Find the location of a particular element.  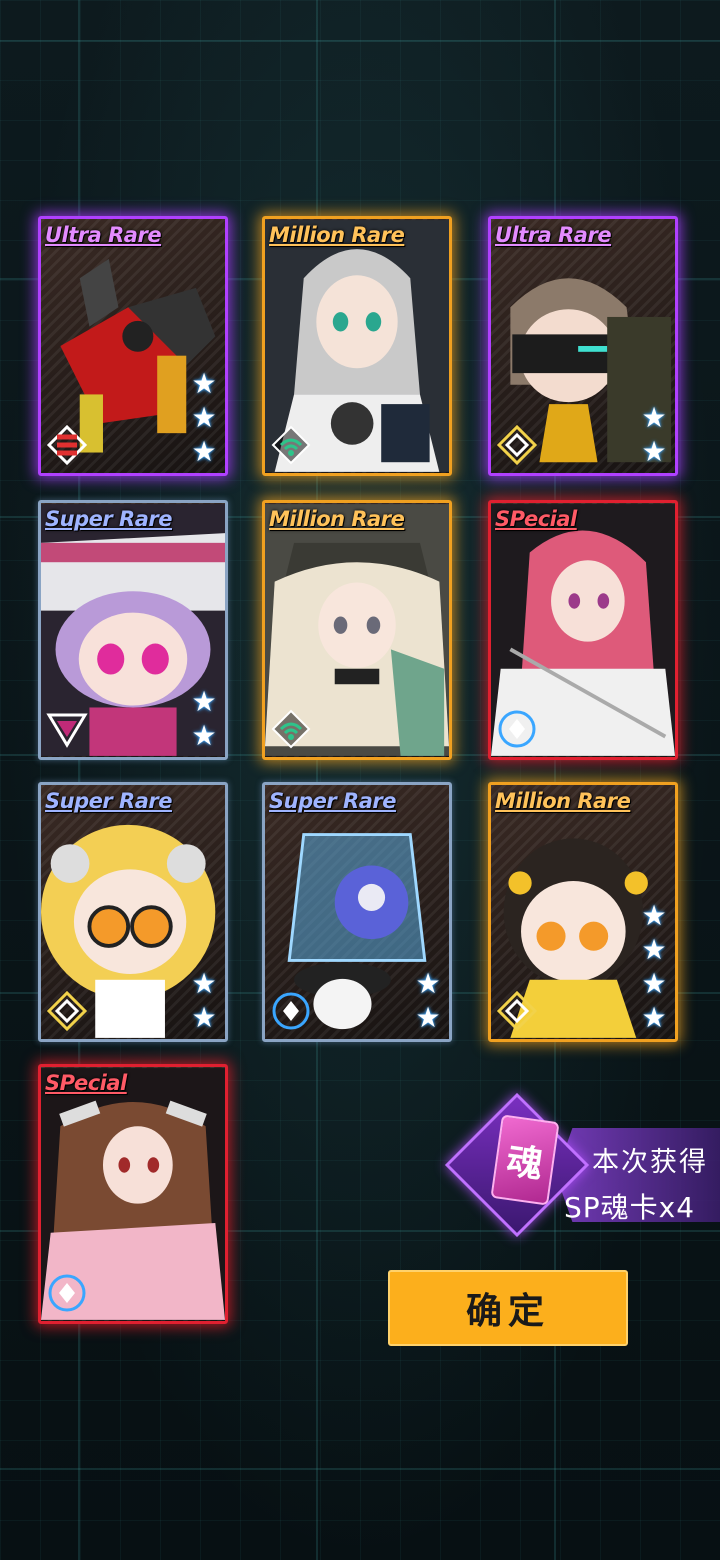

card-5: Million Rare is located at coordinates (357, 630).